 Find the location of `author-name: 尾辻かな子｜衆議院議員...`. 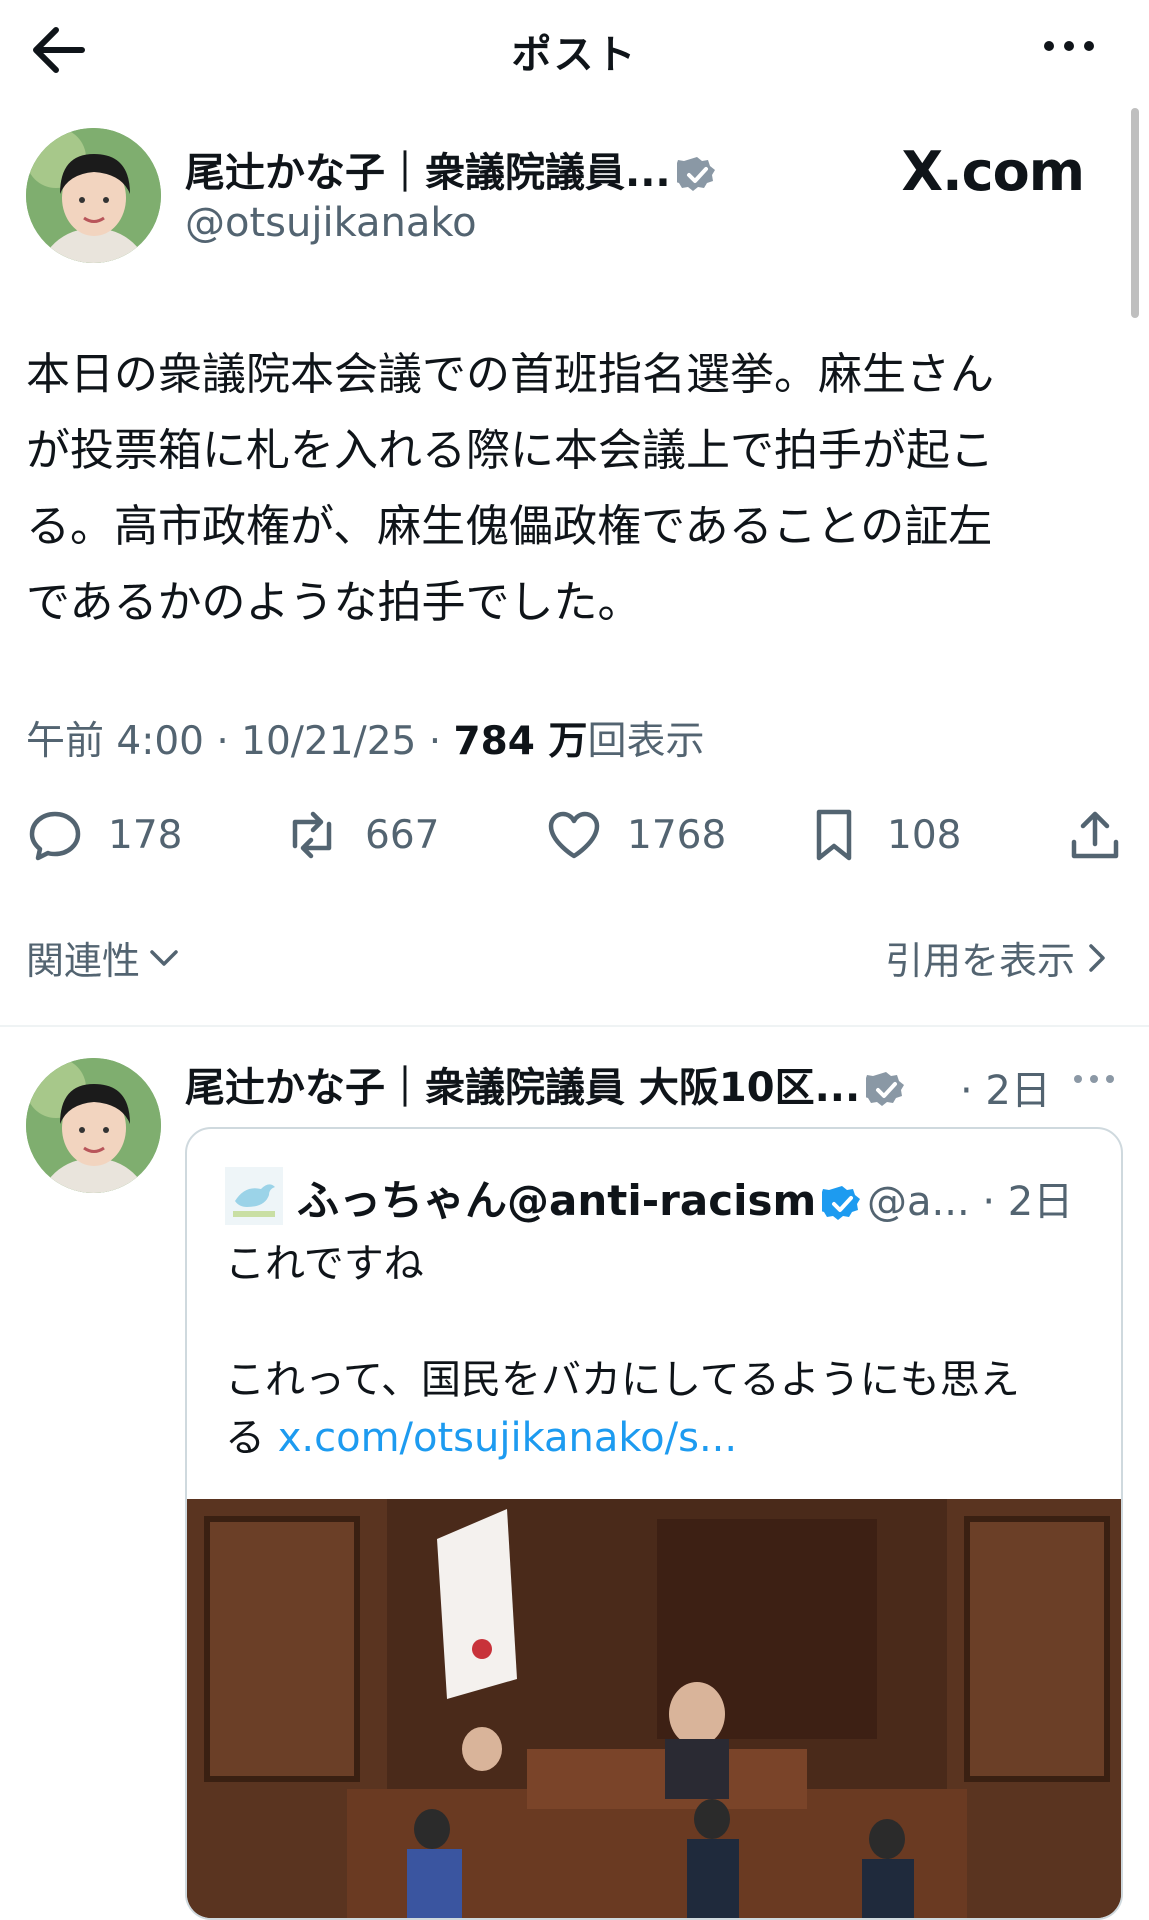

author-name: 尾辻かな子｜衆議院議員... is located at coordinates (451, 169).